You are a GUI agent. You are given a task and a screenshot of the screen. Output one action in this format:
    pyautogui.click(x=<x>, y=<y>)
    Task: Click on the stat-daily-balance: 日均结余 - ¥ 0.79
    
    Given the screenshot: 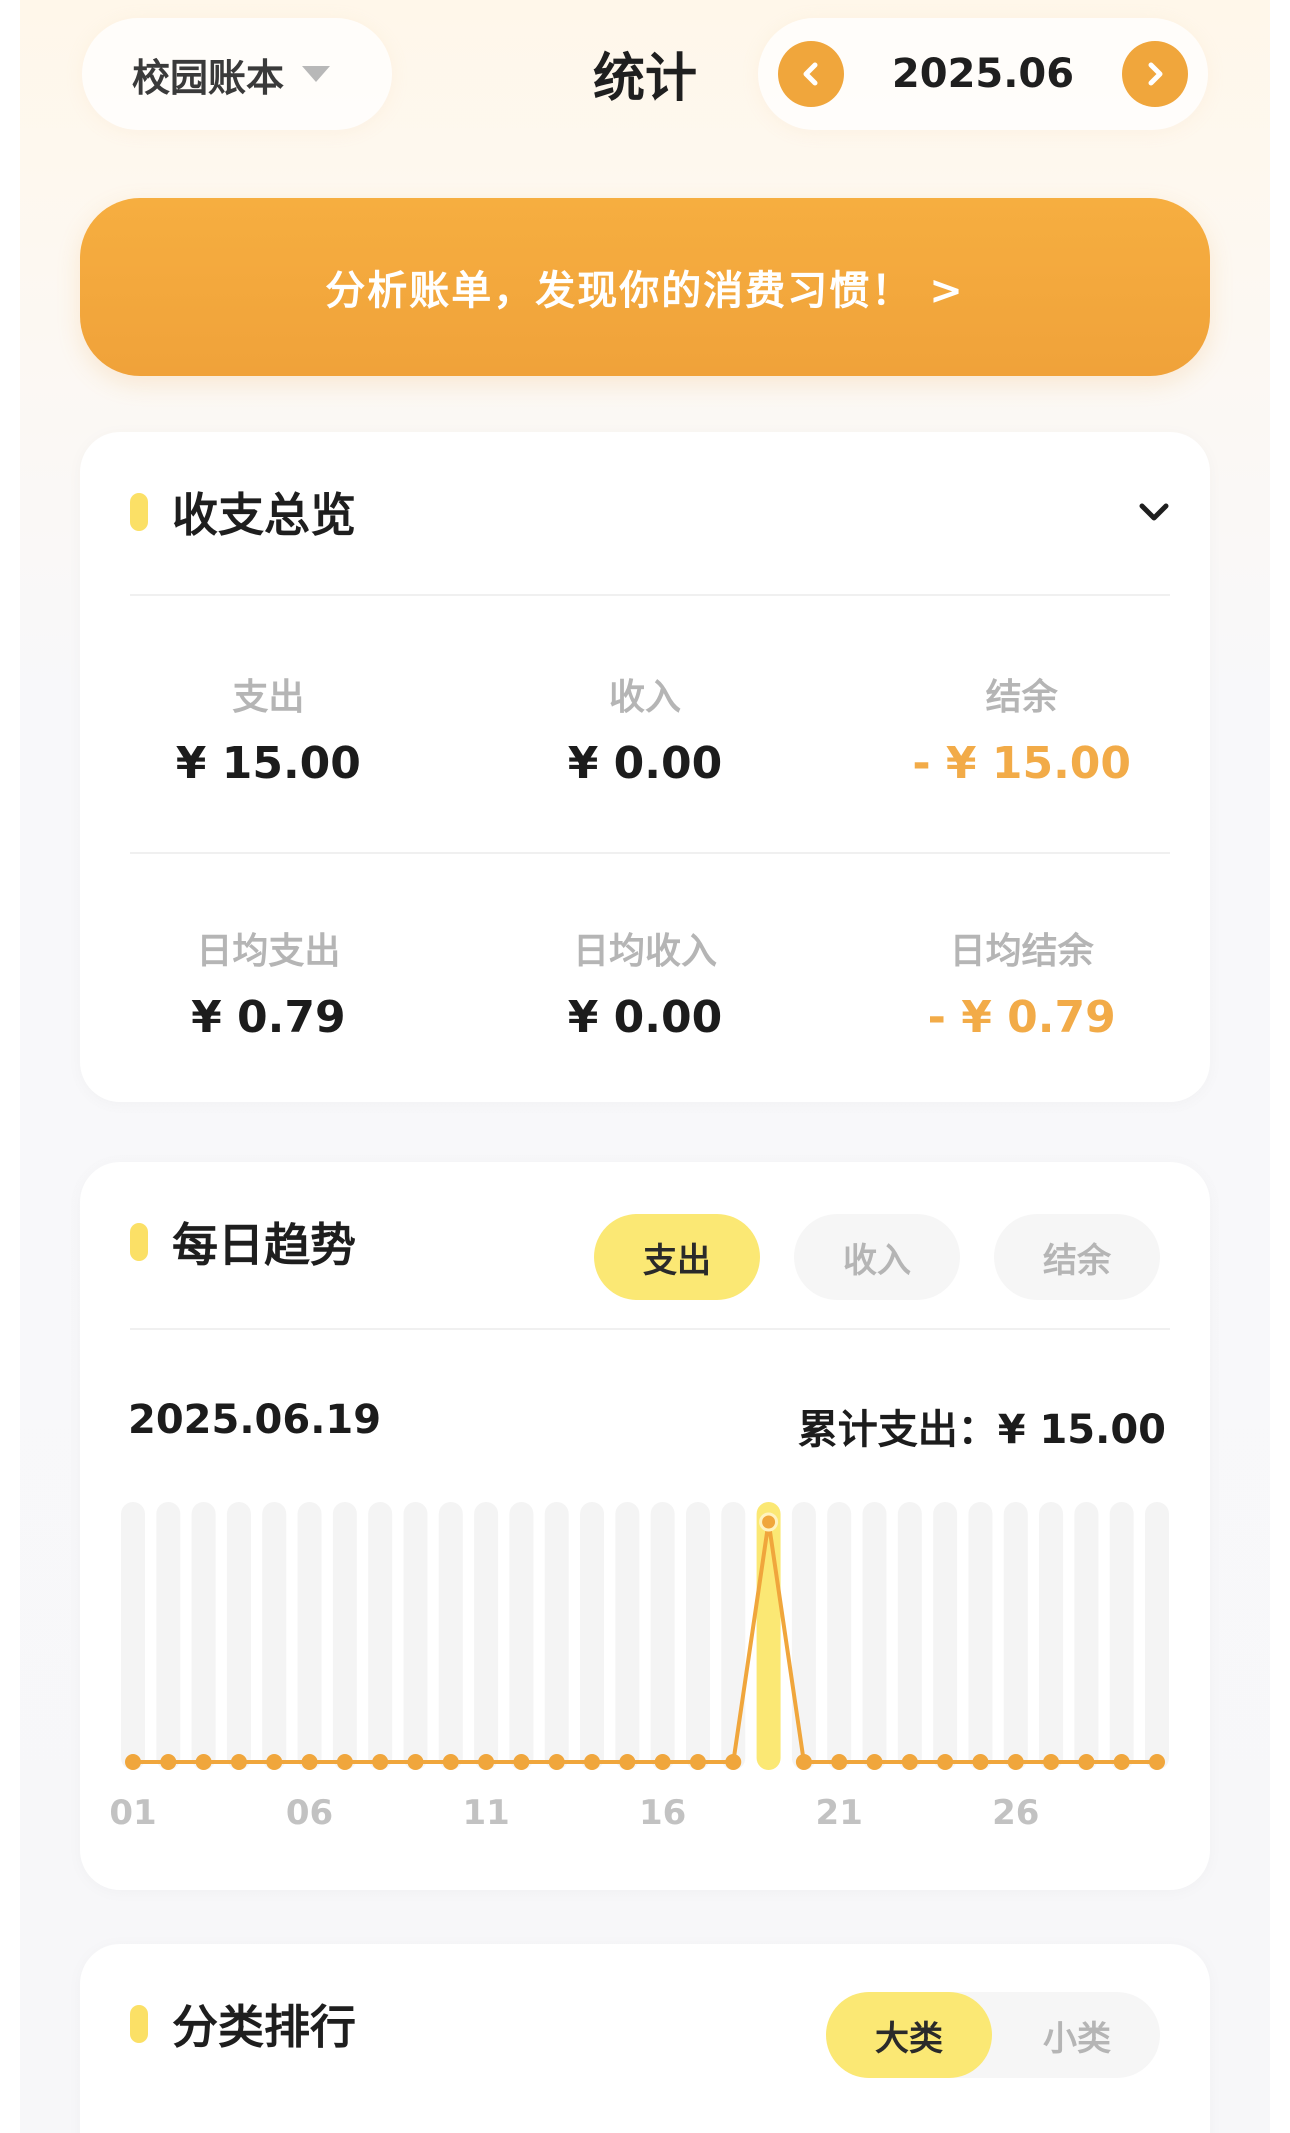 What is the action you would take?
    pyautogui.click(x=1021, y=982)
    